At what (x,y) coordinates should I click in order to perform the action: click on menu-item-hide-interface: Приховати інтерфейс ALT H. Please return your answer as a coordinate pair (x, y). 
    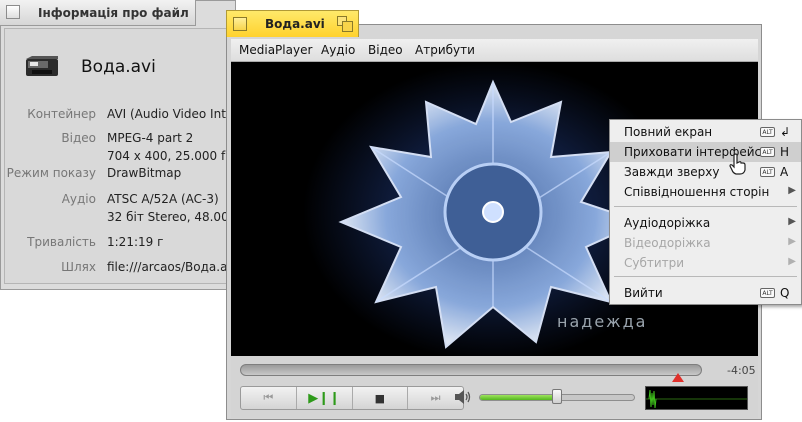
    Looking at the image, I should click on (705, 152).